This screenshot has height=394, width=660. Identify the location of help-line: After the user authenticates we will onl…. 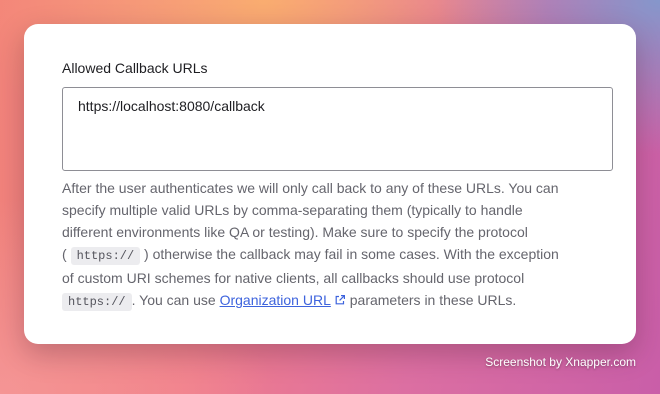
(310, 188).